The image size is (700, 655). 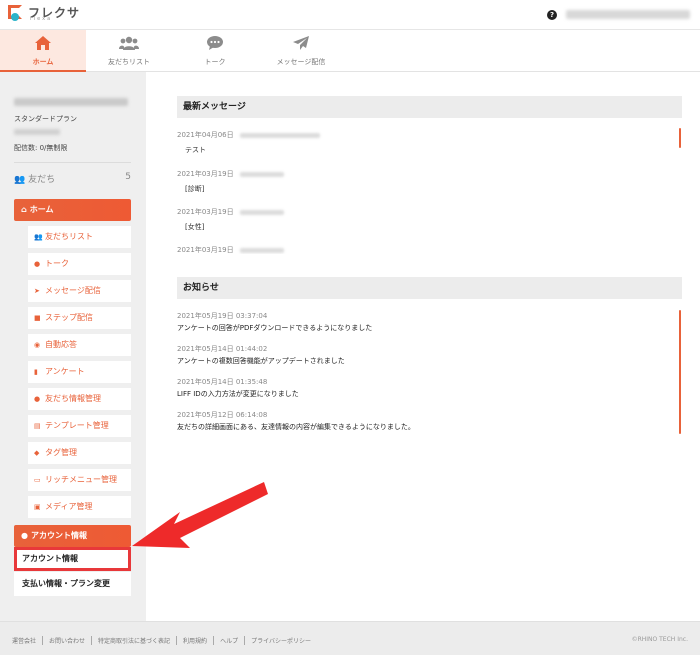 I want to click on home-icon, so click(x=43, y=44).